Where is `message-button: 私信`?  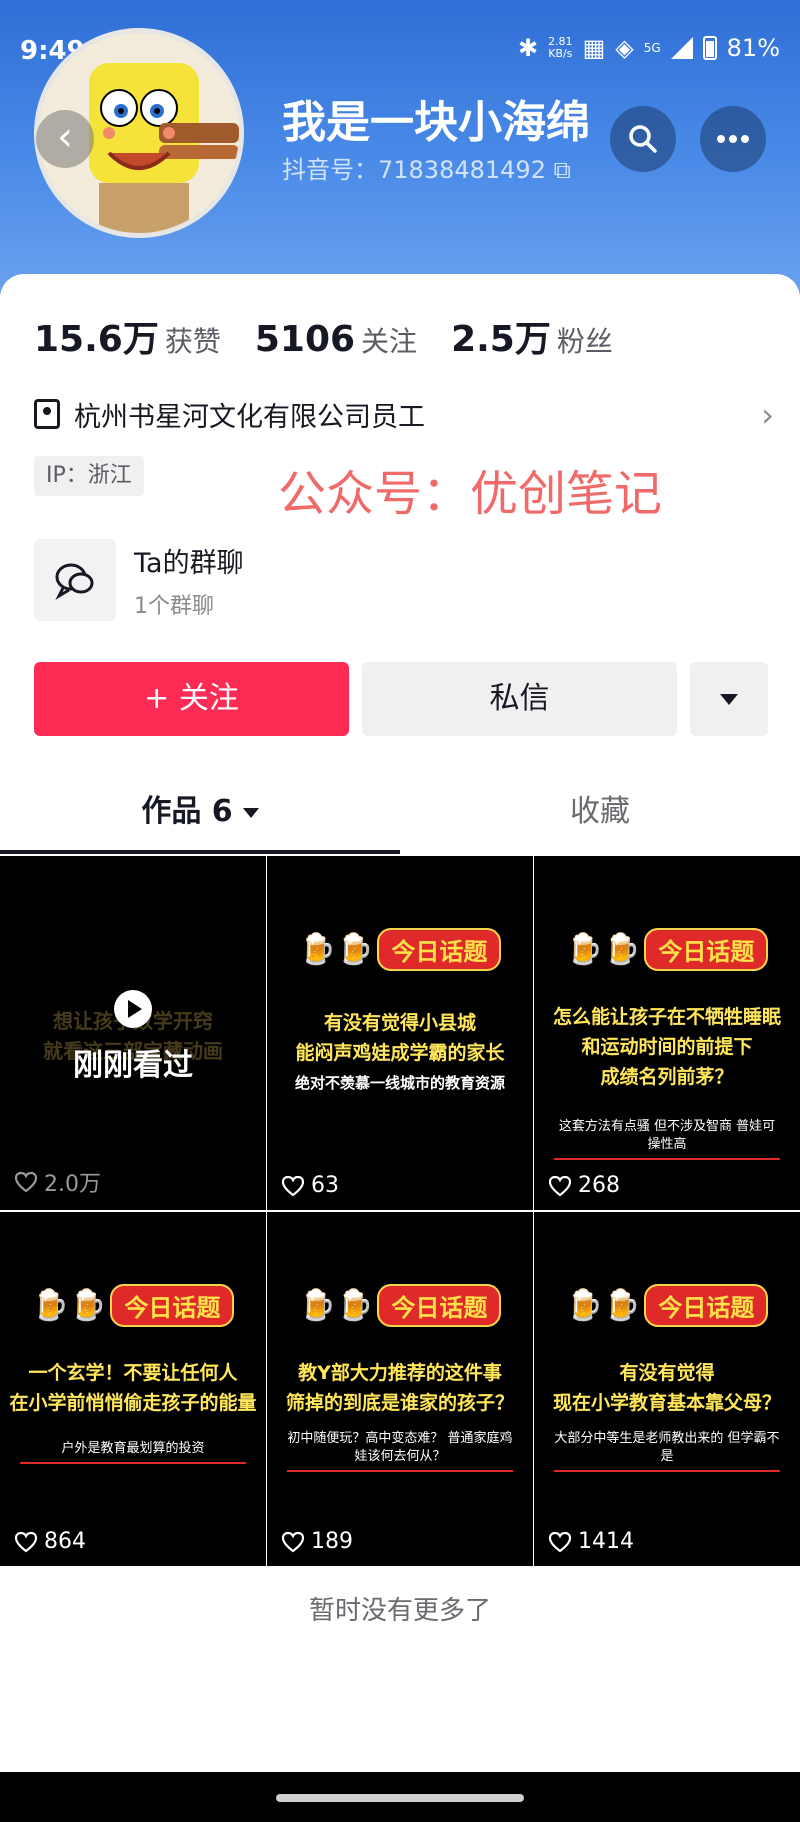
message-button: 私信 is located at coordinates (519, 699).